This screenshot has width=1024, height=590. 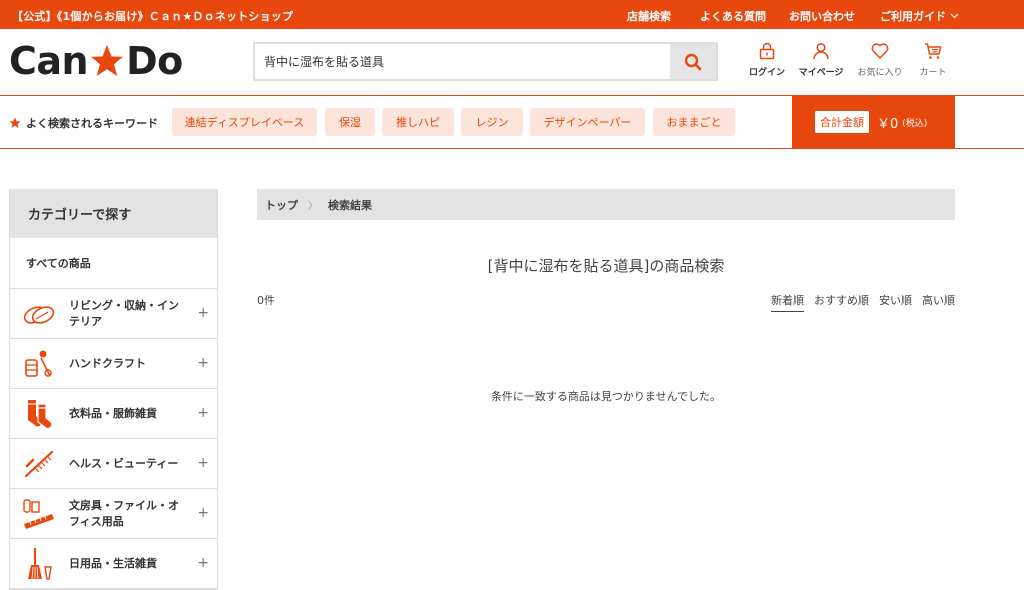 What do you see at coordinates (418, 122) in the screenshot?
I see `keyword-chip: 推しハピ` at bounding box center [418, 122].